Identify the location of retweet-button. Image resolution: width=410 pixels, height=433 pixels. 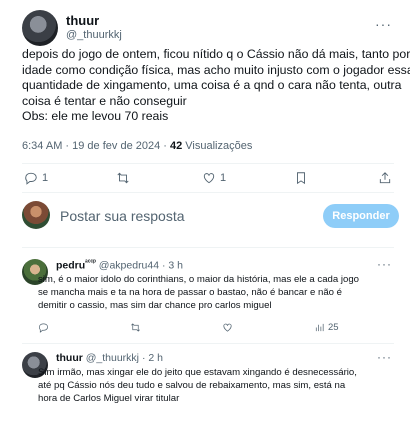
(125, 178).